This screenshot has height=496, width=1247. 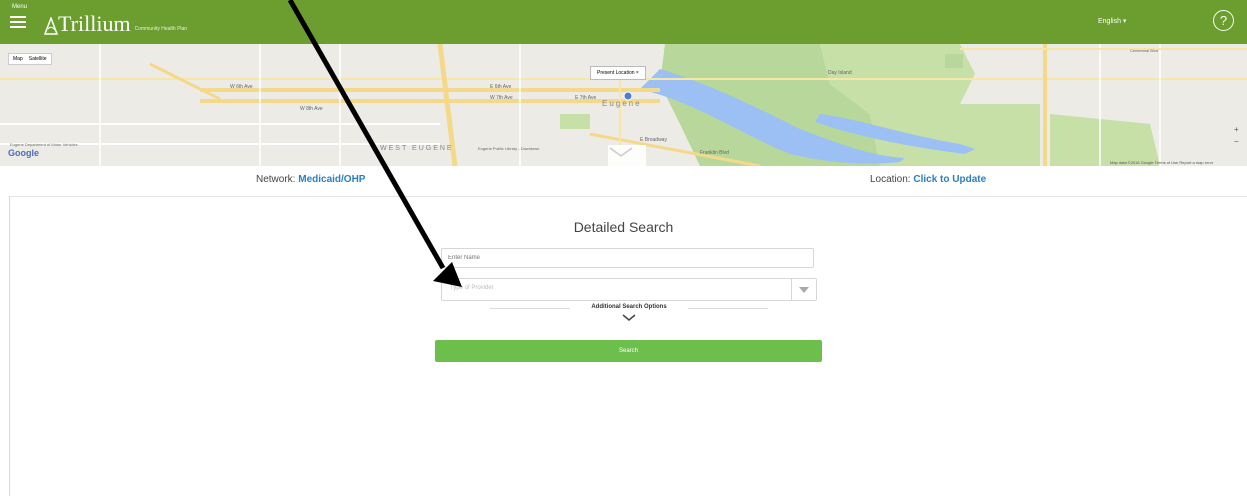 I want to click on zoom-out-button: −, so click(x=1236, y=142).